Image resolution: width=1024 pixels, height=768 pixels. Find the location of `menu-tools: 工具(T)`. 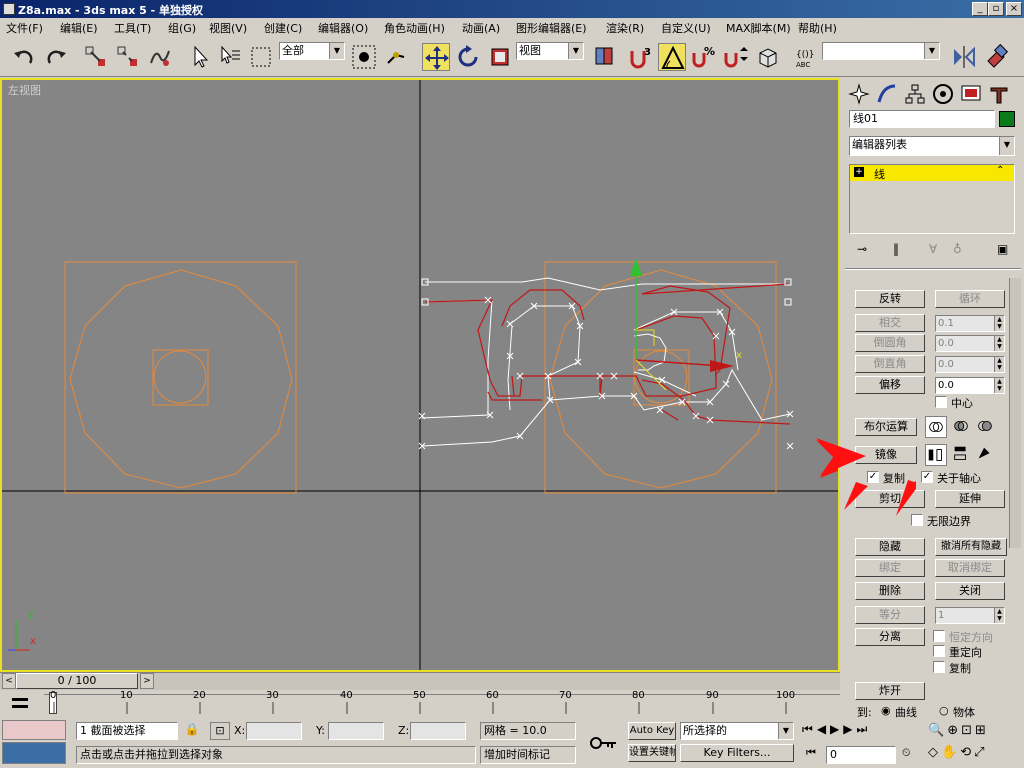

menu-tools: 工具(T) is located at coordinates (132, 28).